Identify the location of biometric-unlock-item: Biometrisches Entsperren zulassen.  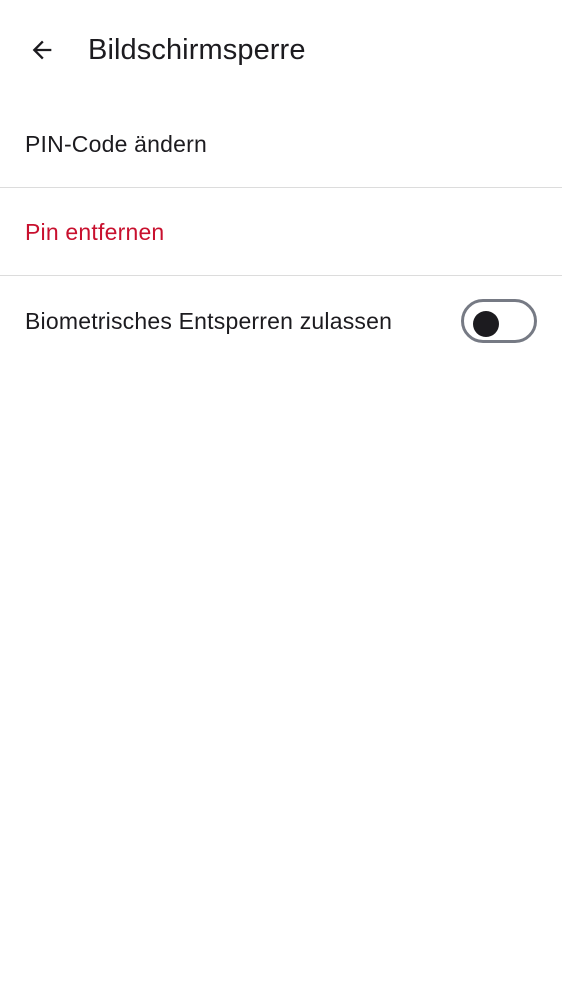
(281, 321).